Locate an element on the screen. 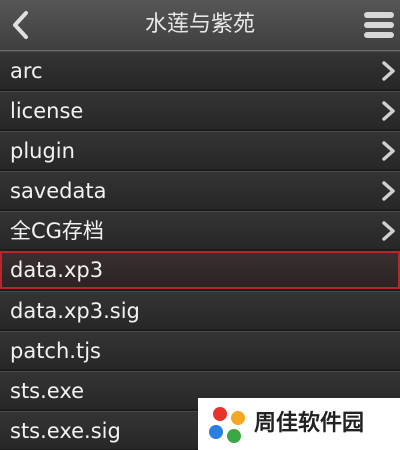 The width and height of the screenshot is (400, 450). menu-button is located at coordinates (379, 25).